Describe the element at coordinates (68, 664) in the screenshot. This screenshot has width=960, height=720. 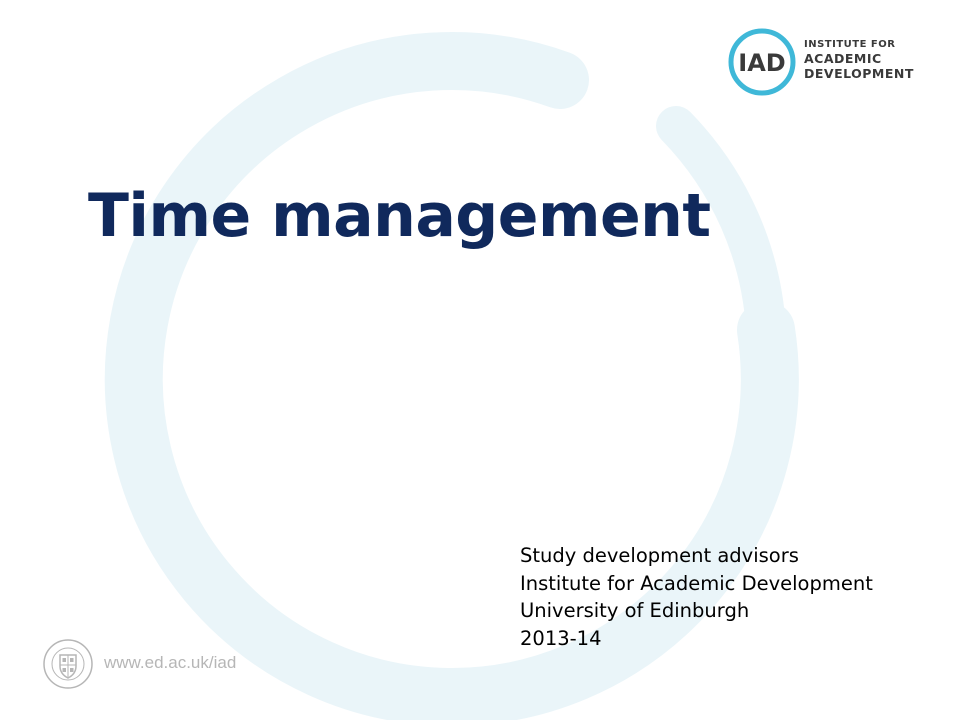
I see `university-of-edinburgh-crest-icon` at that location.